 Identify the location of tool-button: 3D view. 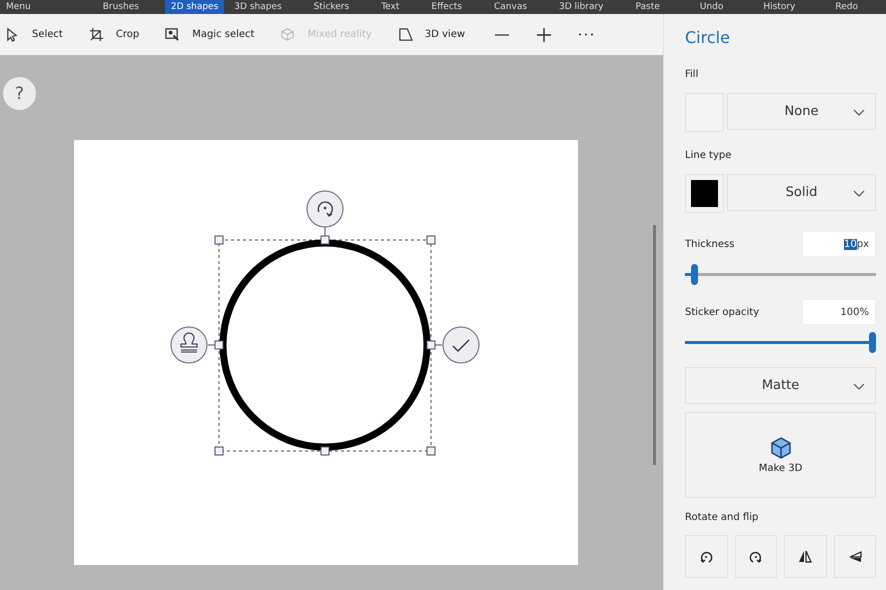
(431, 34).